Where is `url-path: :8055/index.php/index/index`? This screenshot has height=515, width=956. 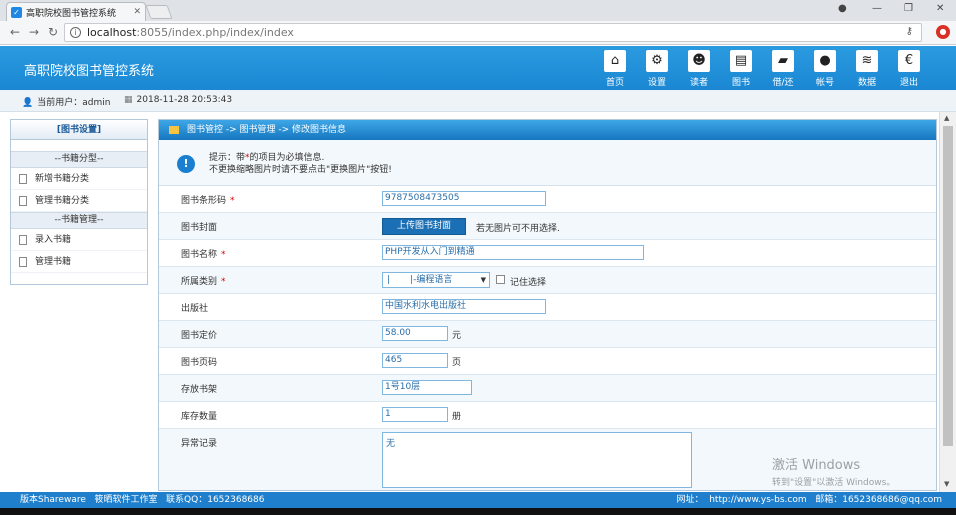
url-path: :8055/index.php/index/index is located at coordinates (215, 32).